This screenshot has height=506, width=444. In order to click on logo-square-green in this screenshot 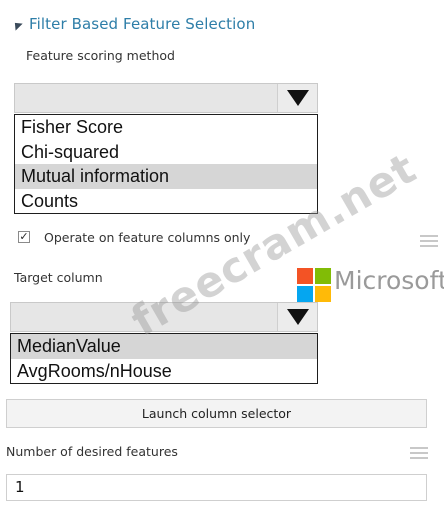, I will do `click(323, 276)`.